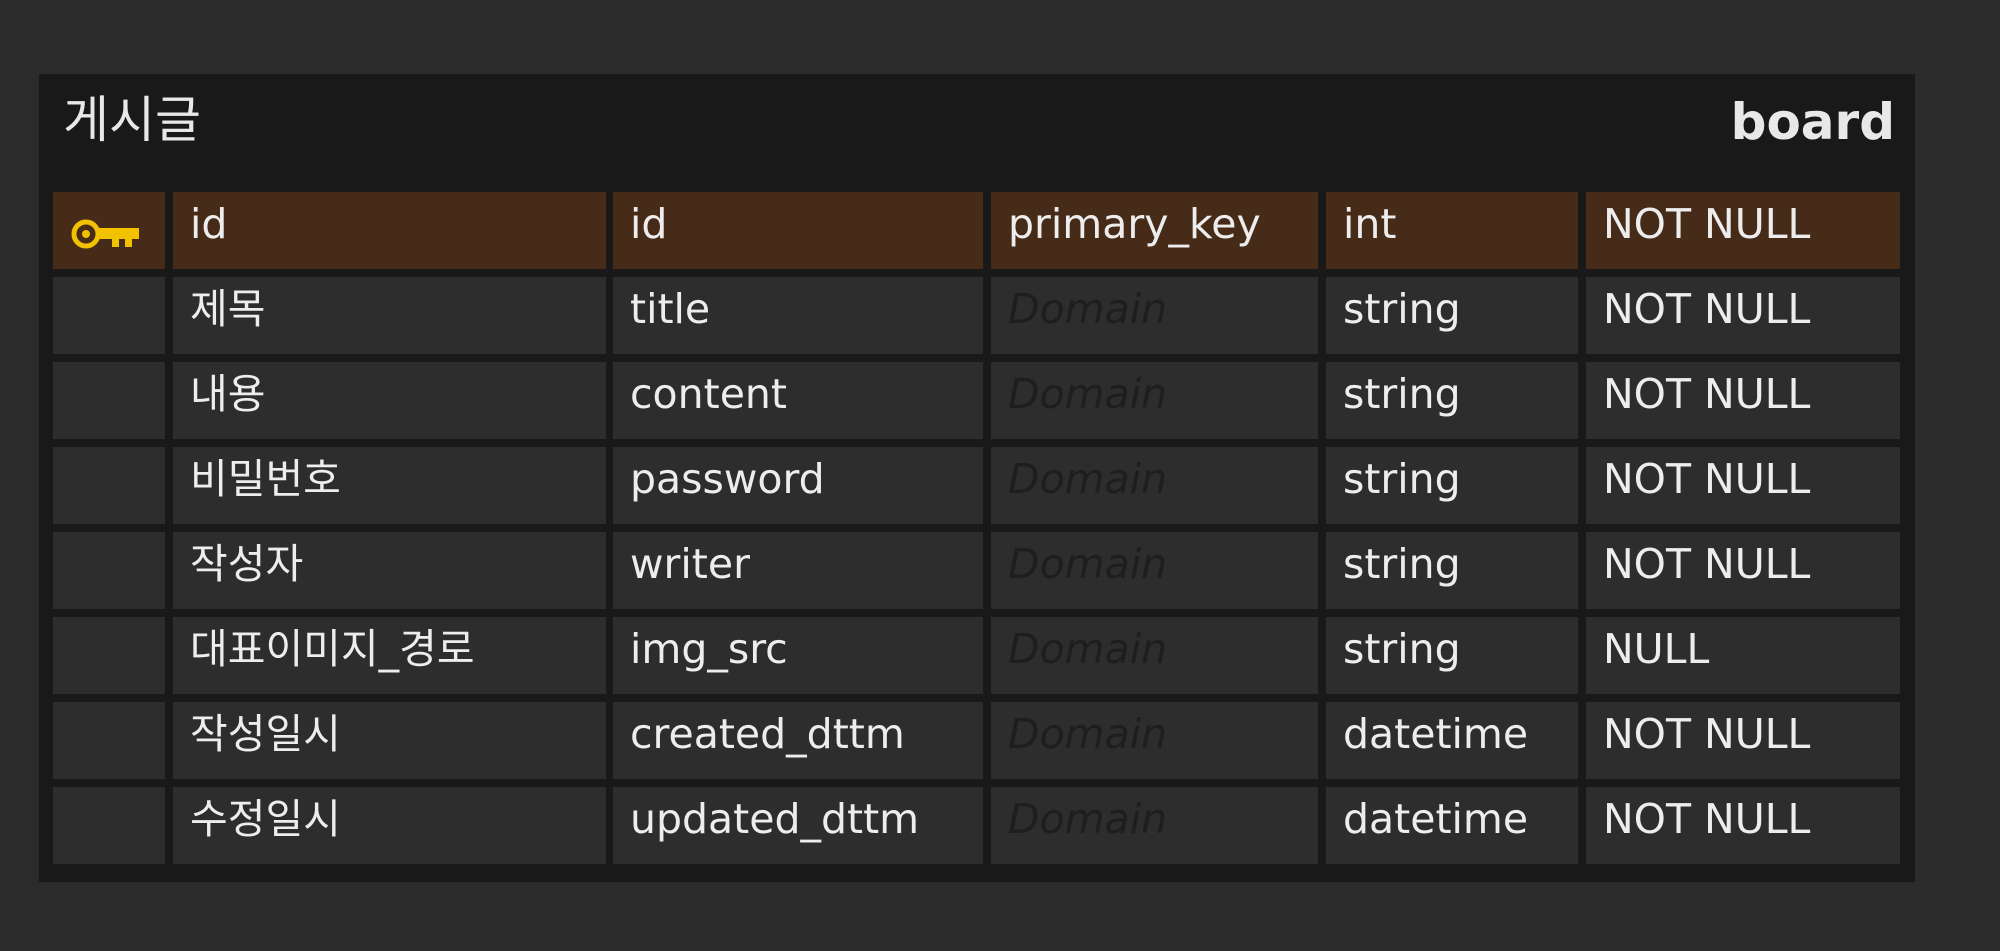 This screenshot has height=951, width=2000. What do you see at coordinates (798, 400) in the screenshot?
I see `column-physical-name: content` at bounding box center [798, 400].